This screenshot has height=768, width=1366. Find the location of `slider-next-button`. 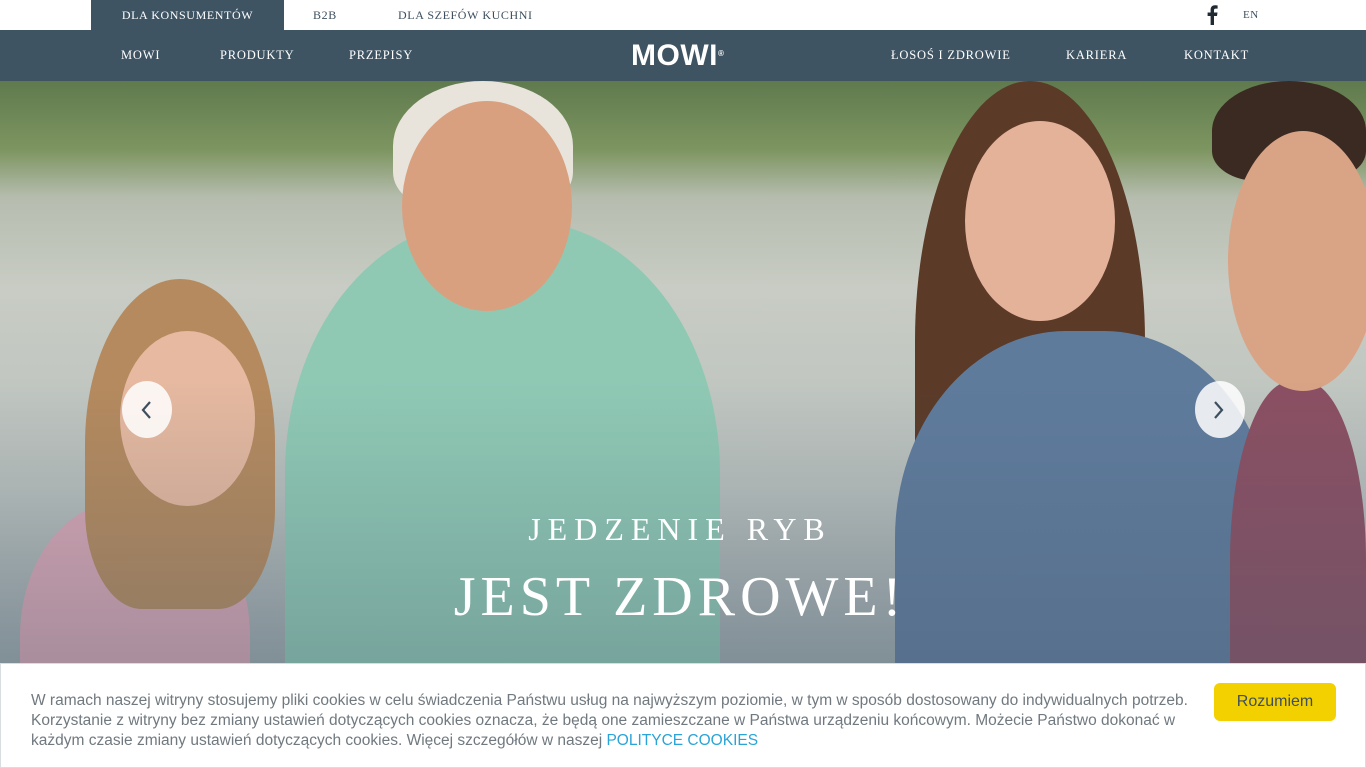

slider-next-button is located at coordinates (1220, 409).